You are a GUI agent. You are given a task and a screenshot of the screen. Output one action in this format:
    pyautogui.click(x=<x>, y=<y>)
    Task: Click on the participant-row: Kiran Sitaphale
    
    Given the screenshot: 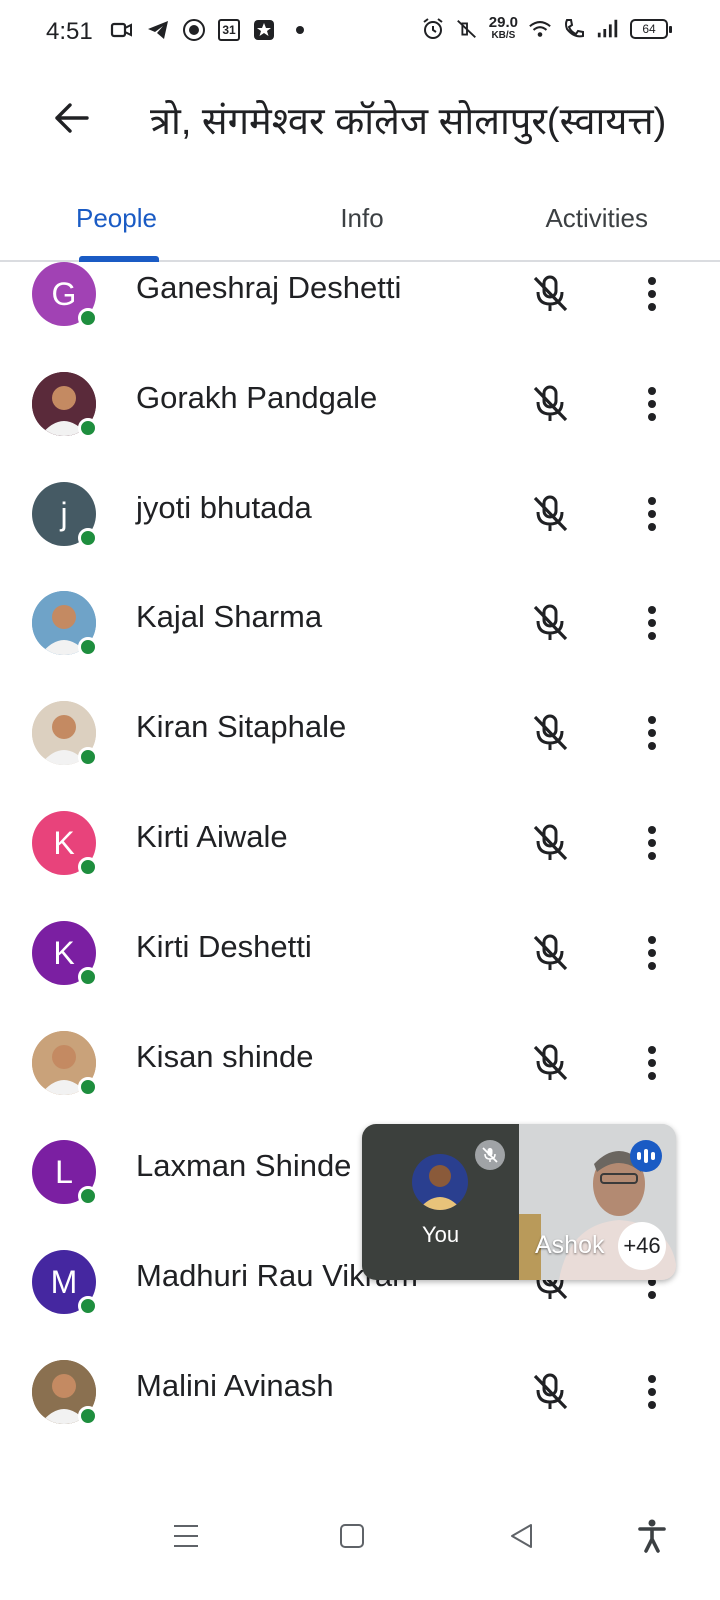 What is the action you would take?
    pyautogui.click(x=360, y=756)
    